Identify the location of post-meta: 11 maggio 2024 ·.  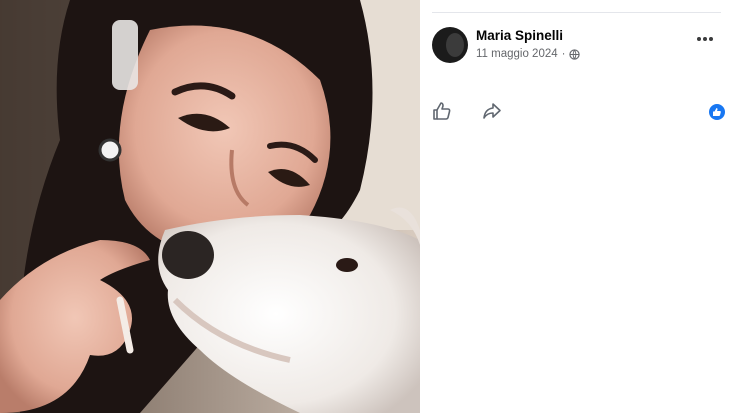
(528, 54).